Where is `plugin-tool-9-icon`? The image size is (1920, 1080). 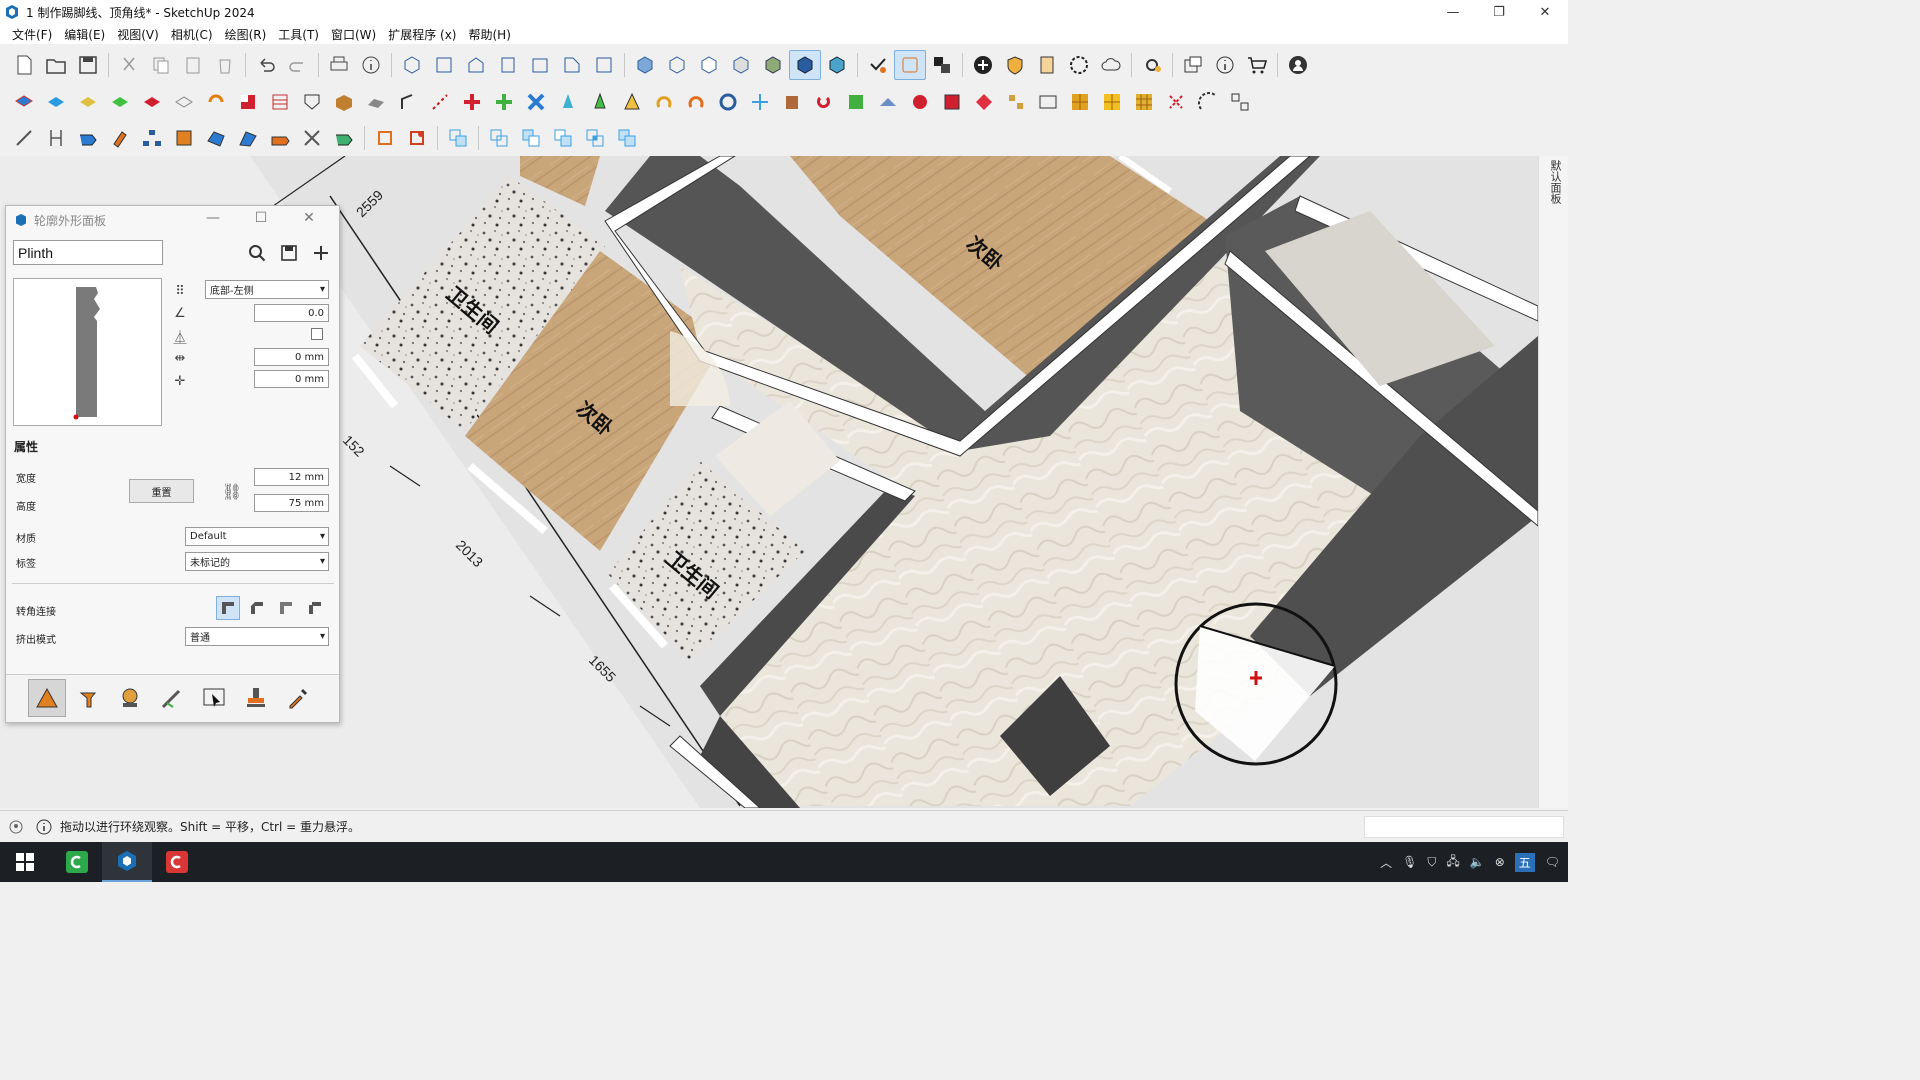
plugin-tool-9-icon is located at coordinates (280, 102).